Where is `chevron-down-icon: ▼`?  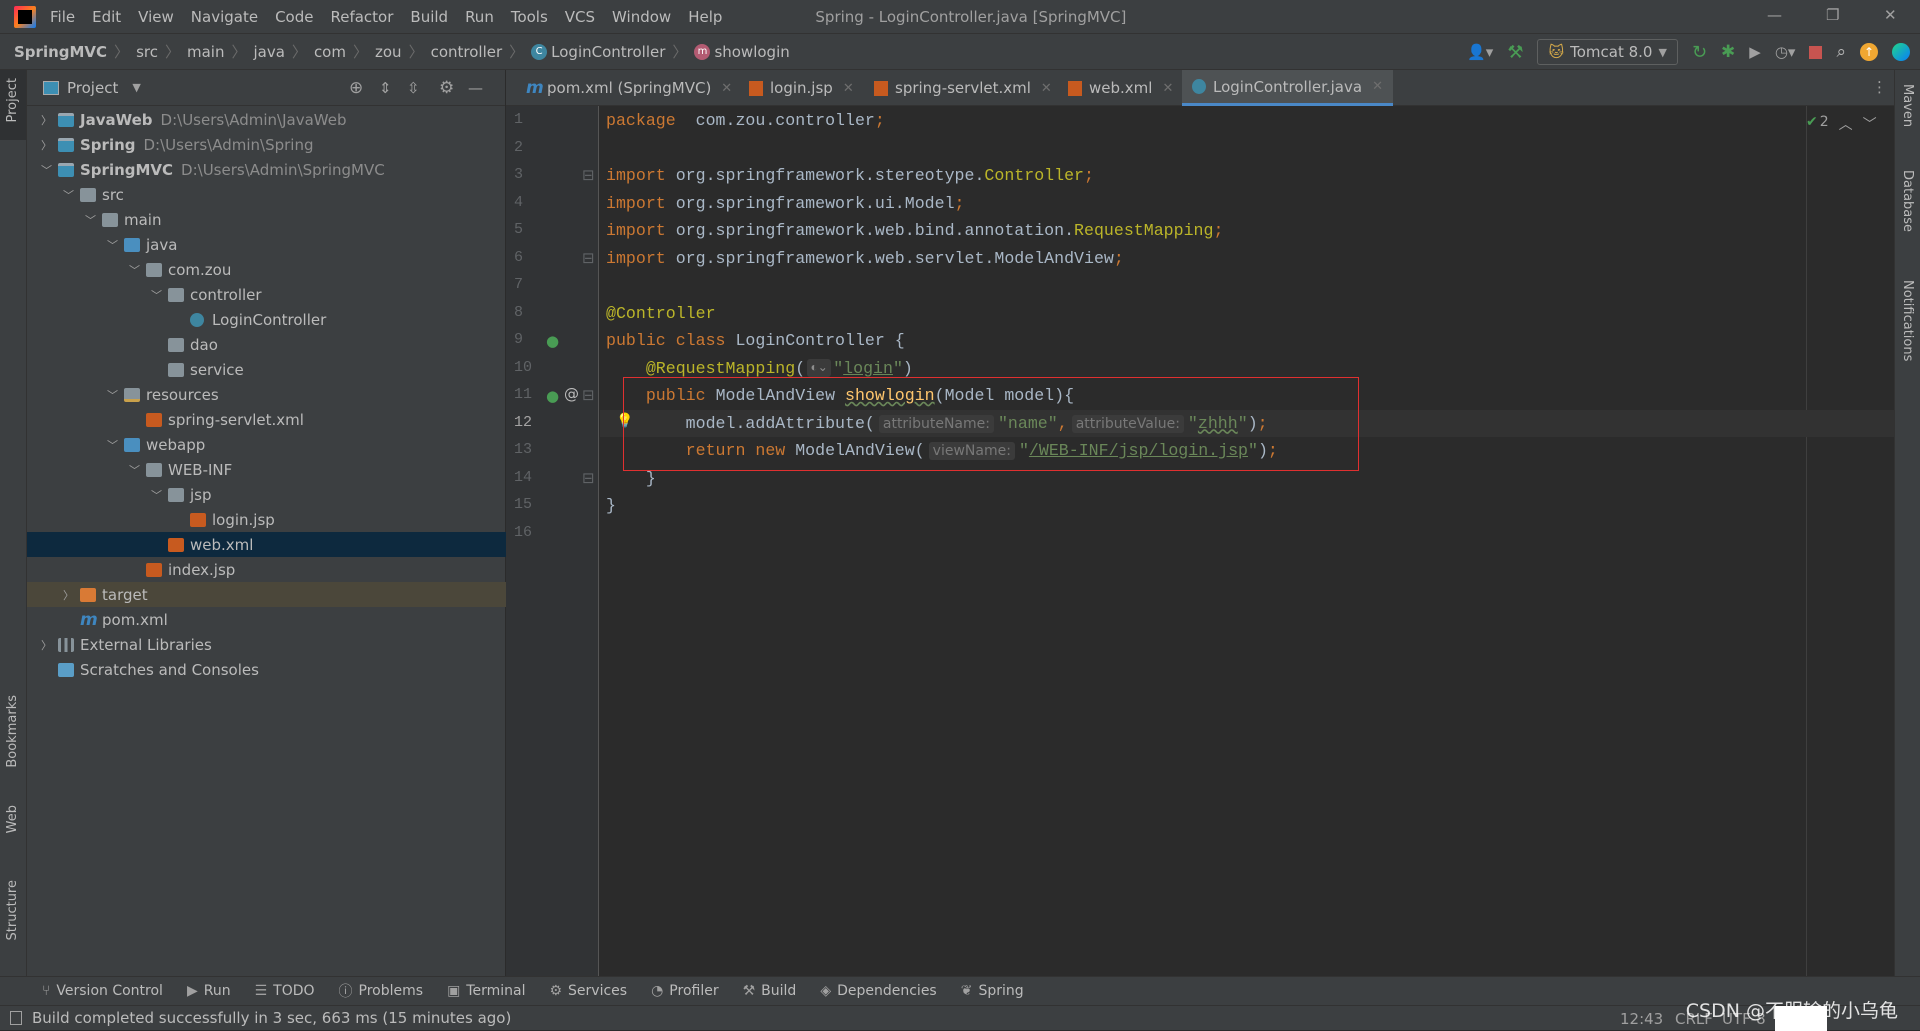 chevron-down-icon: ▼ is located at coordinates (136, 87).